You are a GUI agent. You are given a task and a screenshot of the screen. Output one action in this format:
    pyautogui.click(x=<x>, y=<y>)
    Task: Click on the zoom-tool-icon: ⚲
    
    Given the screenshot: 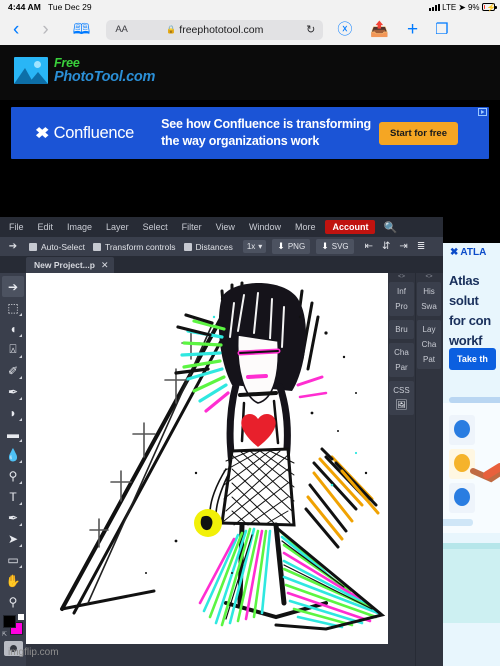 What is the action you would take?
    pyautogui.click(x=13, y=601)
    